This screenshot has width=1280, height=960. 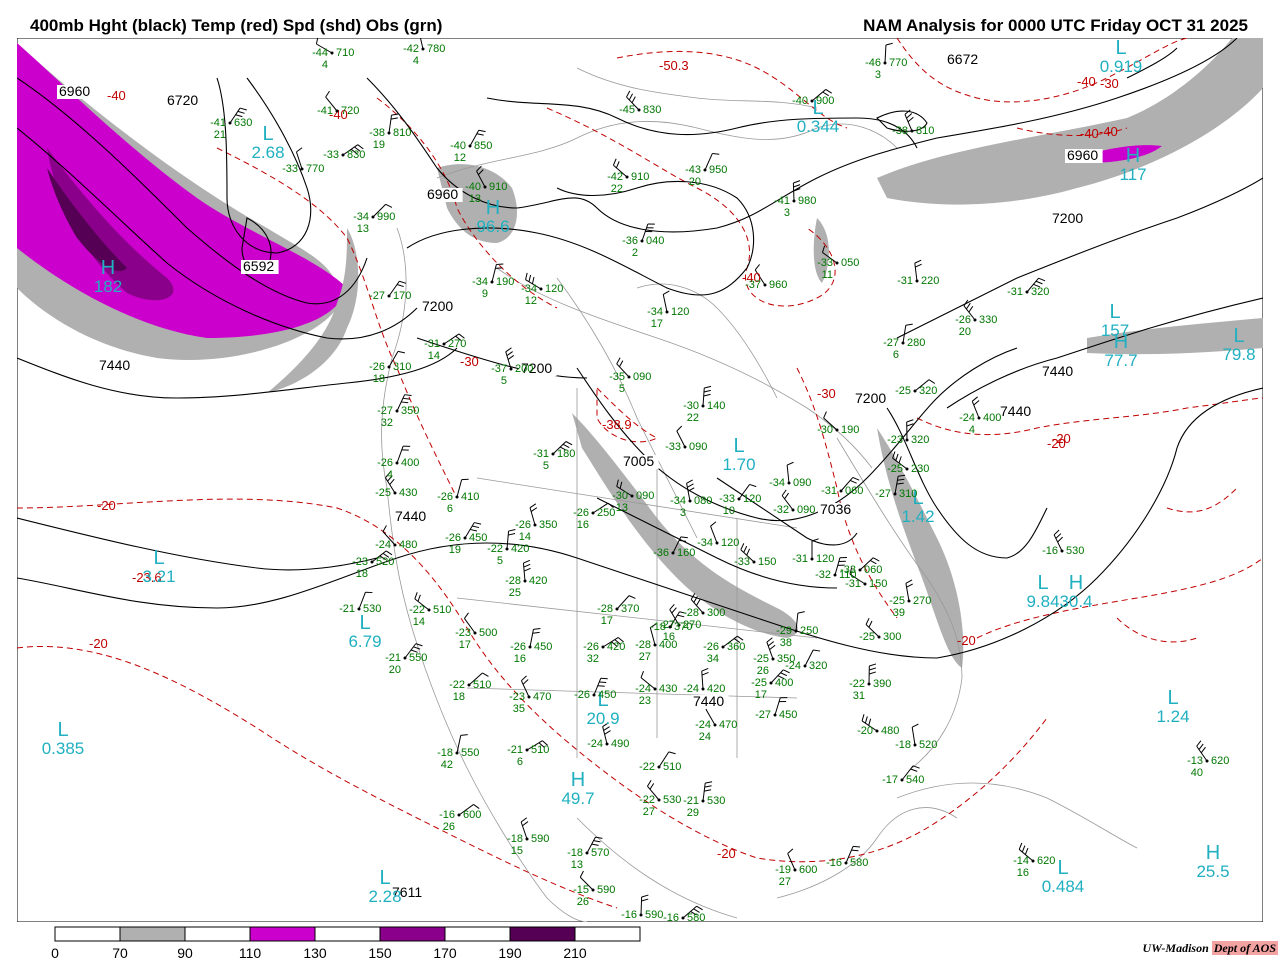 I want to click on obs-dewpoint-depression: 19, so click(x=455, y=550).